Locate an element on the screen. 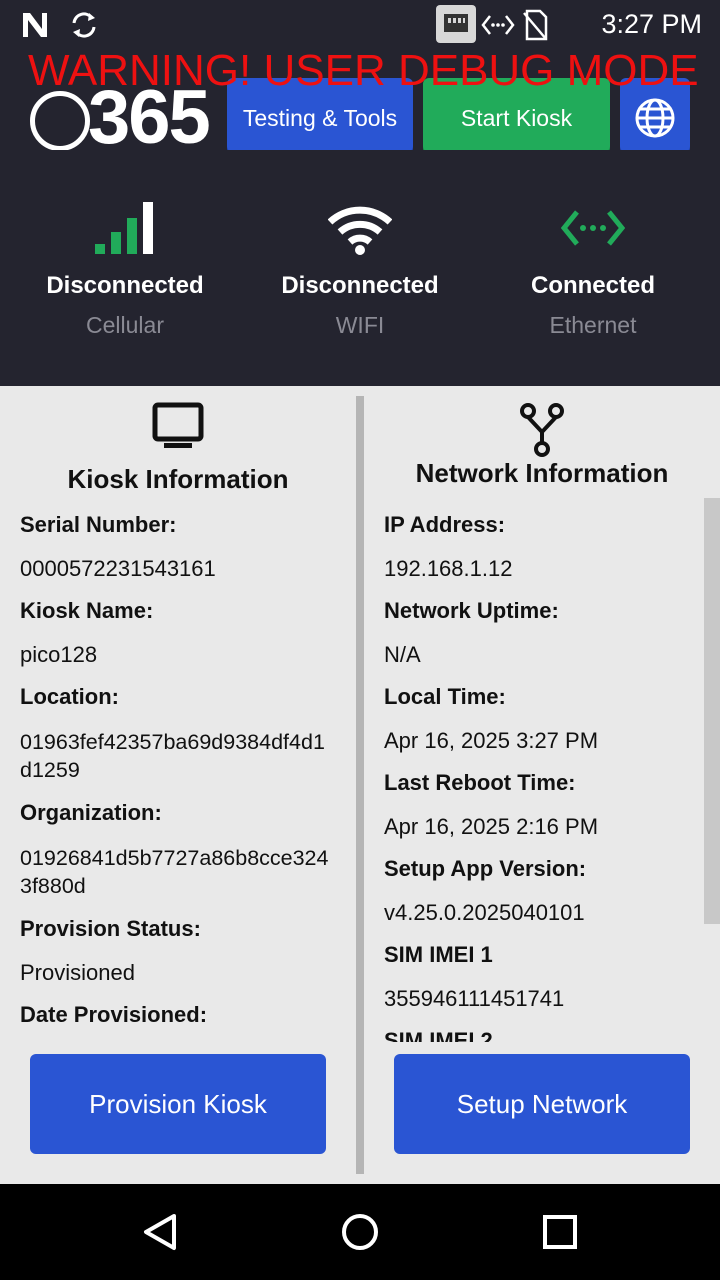 The height and width of the screenshot is (1280, 720). android-nav-bar is located at coordinates (360, 1232).